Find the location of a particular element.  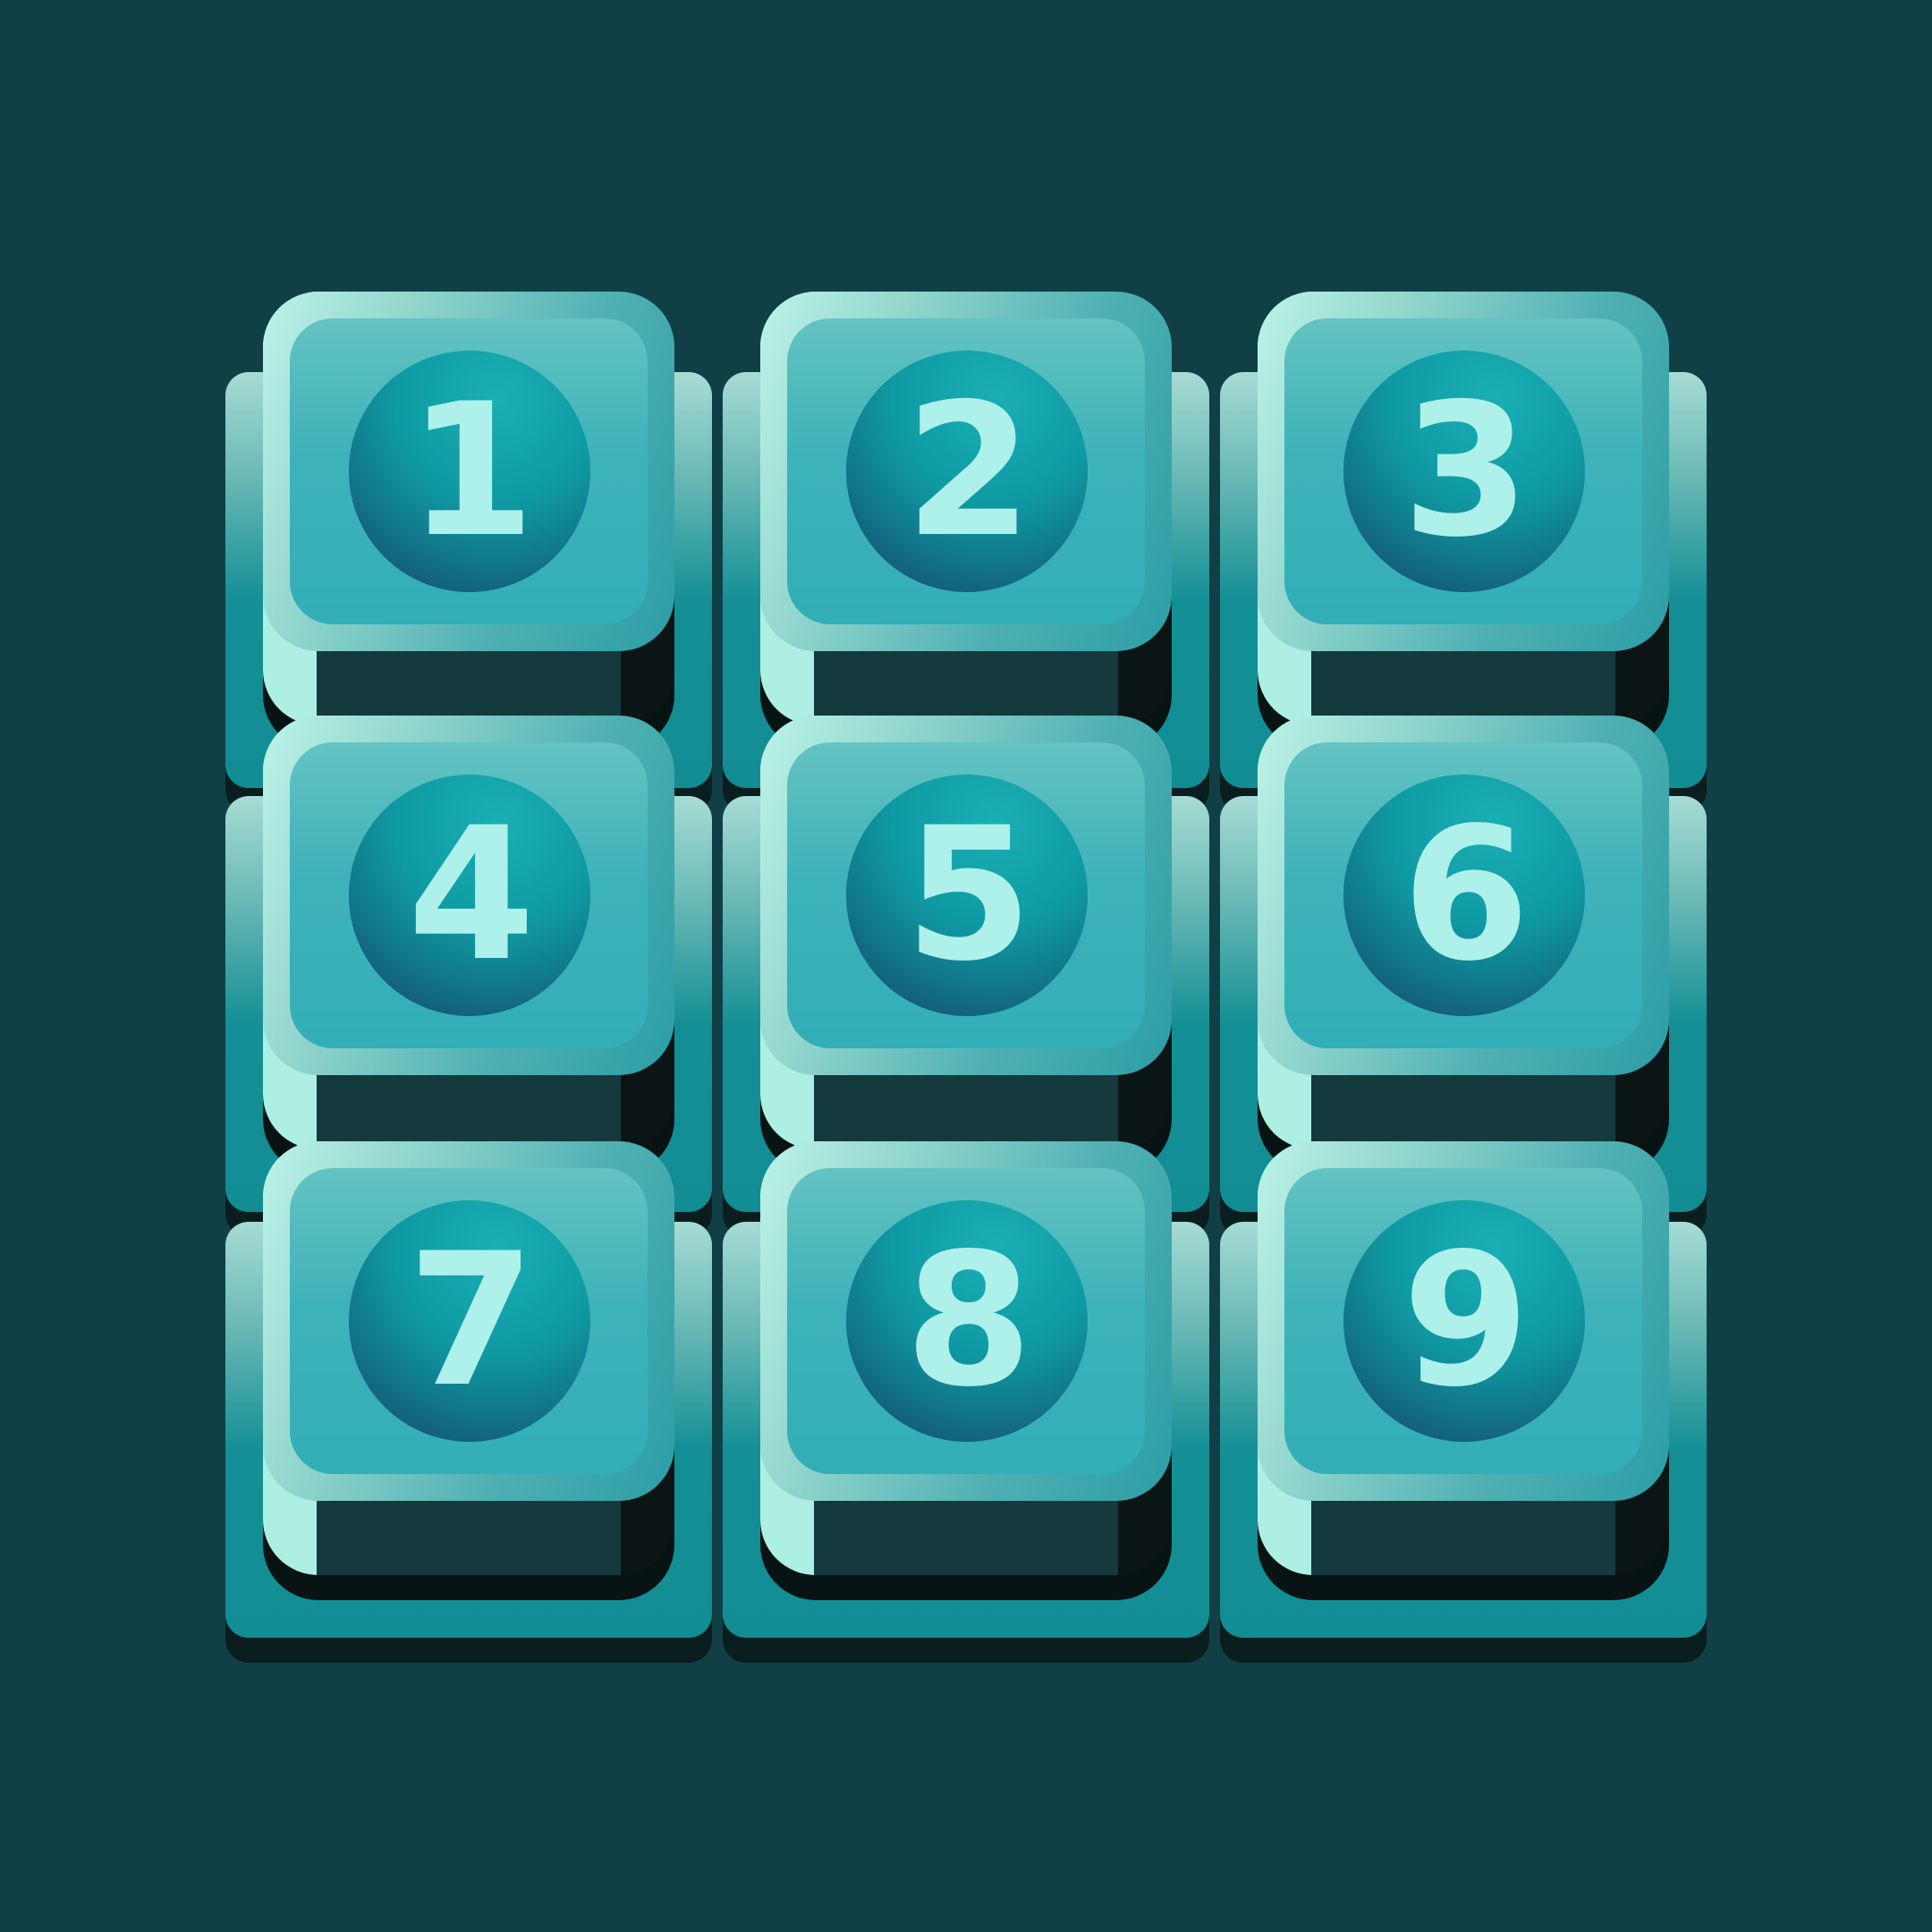

key-digit: 4 is located at coordinates (471, 895).